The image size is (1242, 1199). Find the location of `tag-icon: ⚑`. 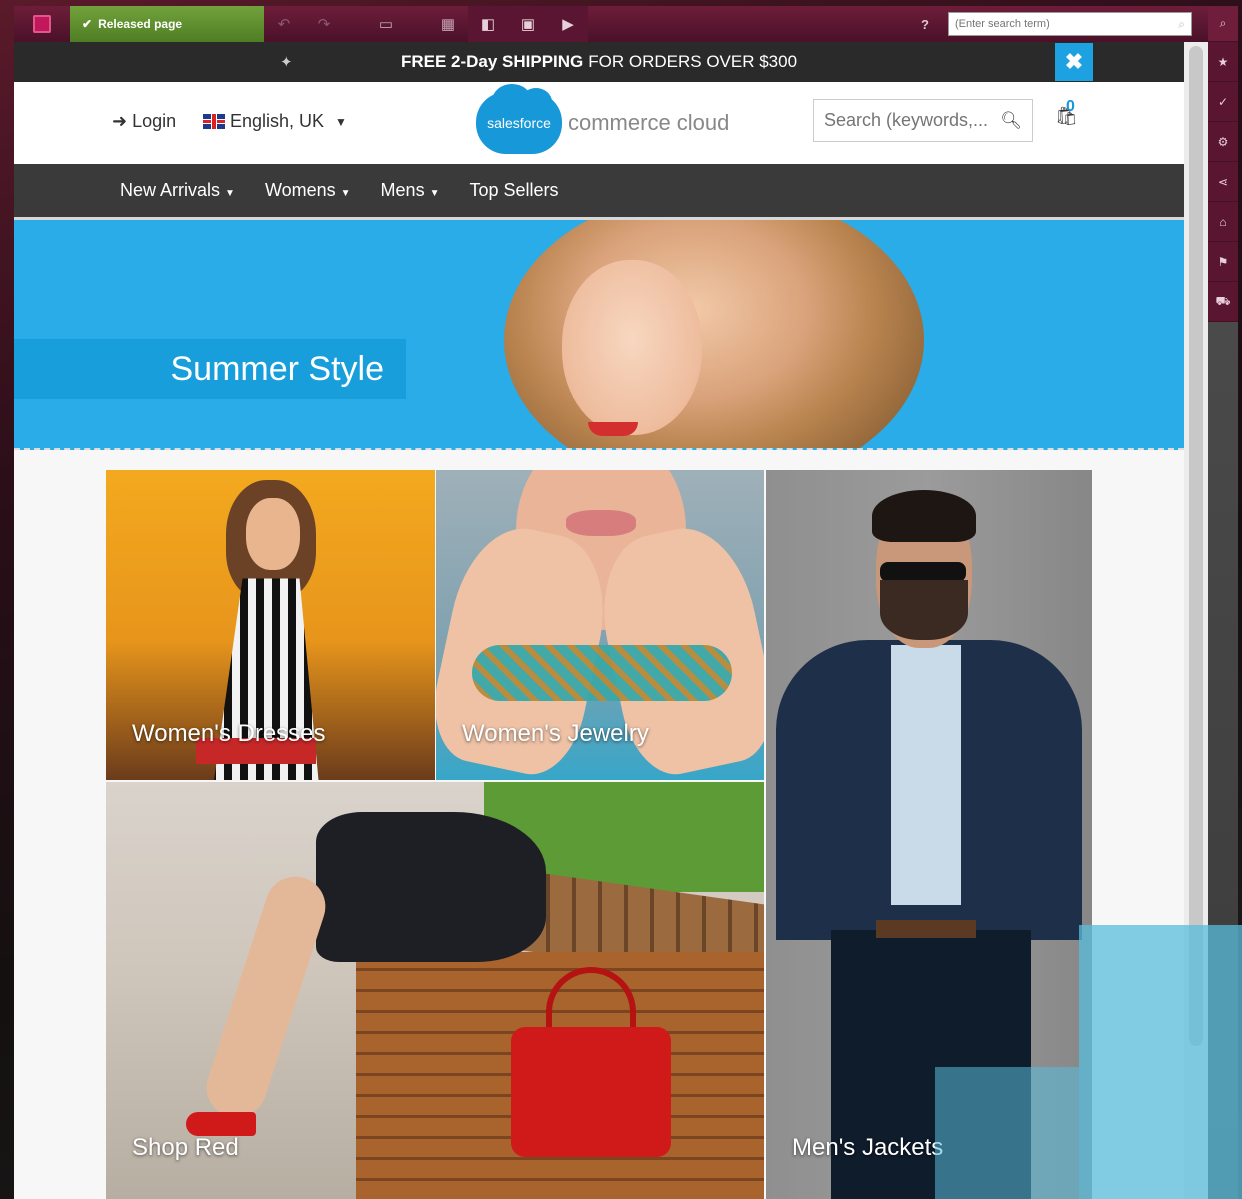

tag-icon: ⚑ is located at coordinates (1223, 261).